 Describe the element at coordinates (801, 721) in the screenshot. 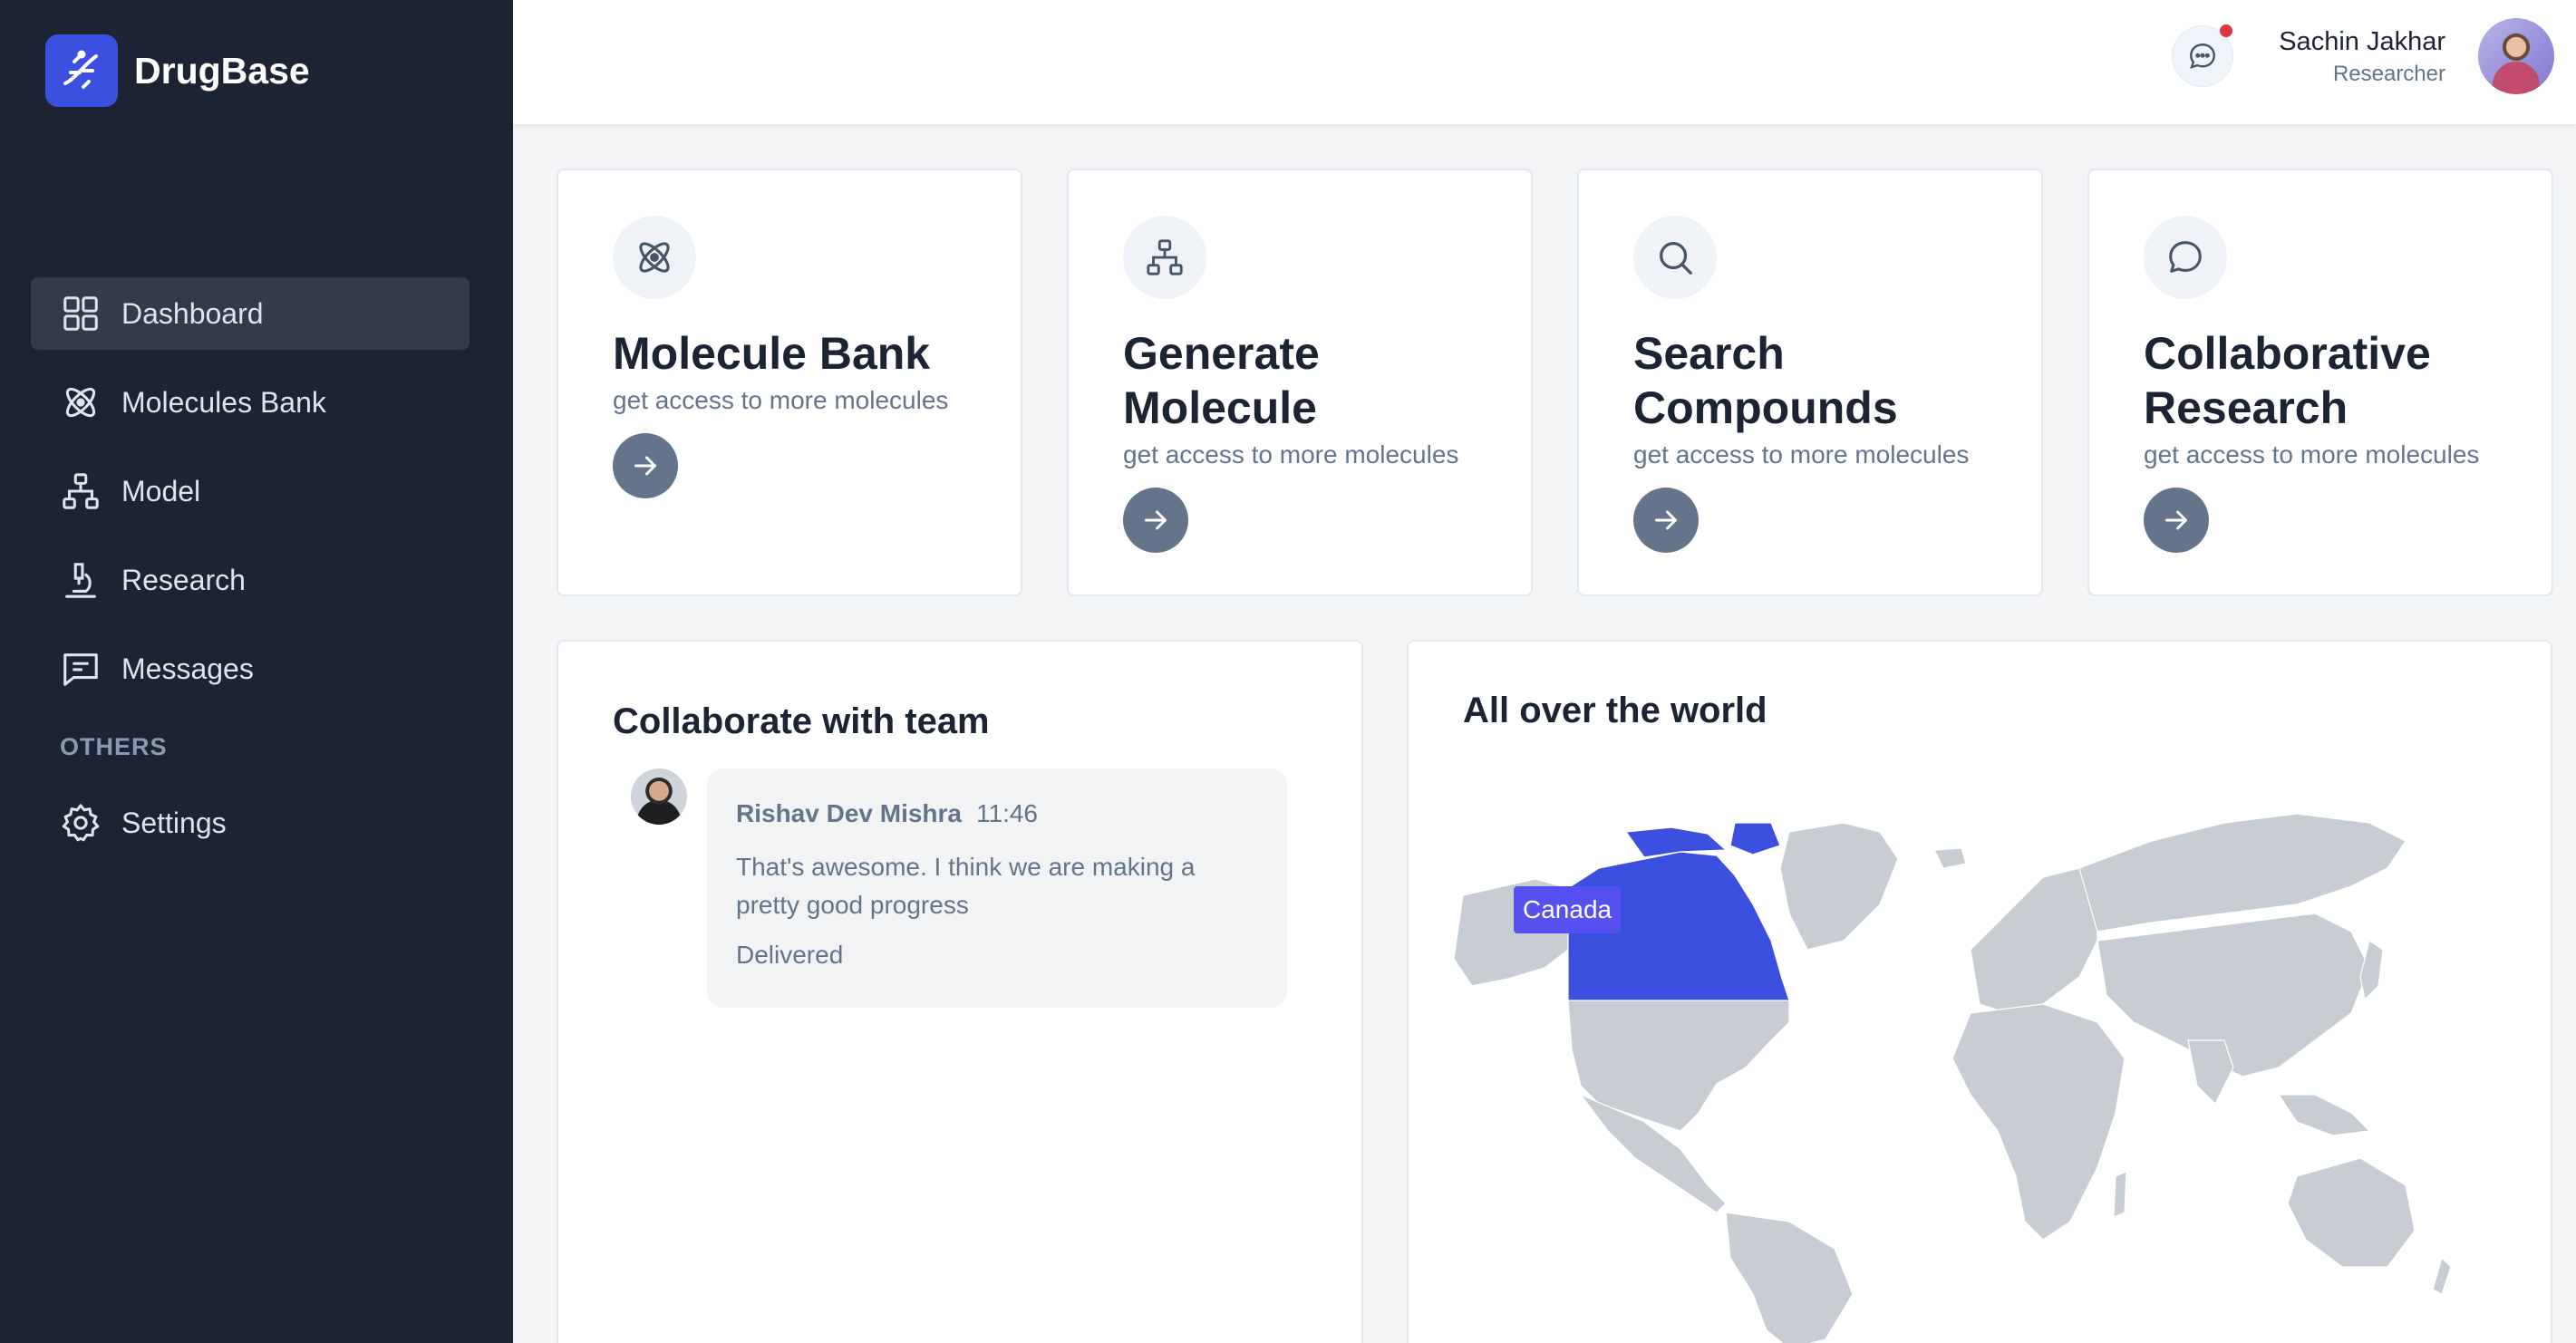

I see `panel-title: Collaborate with team` at that location.